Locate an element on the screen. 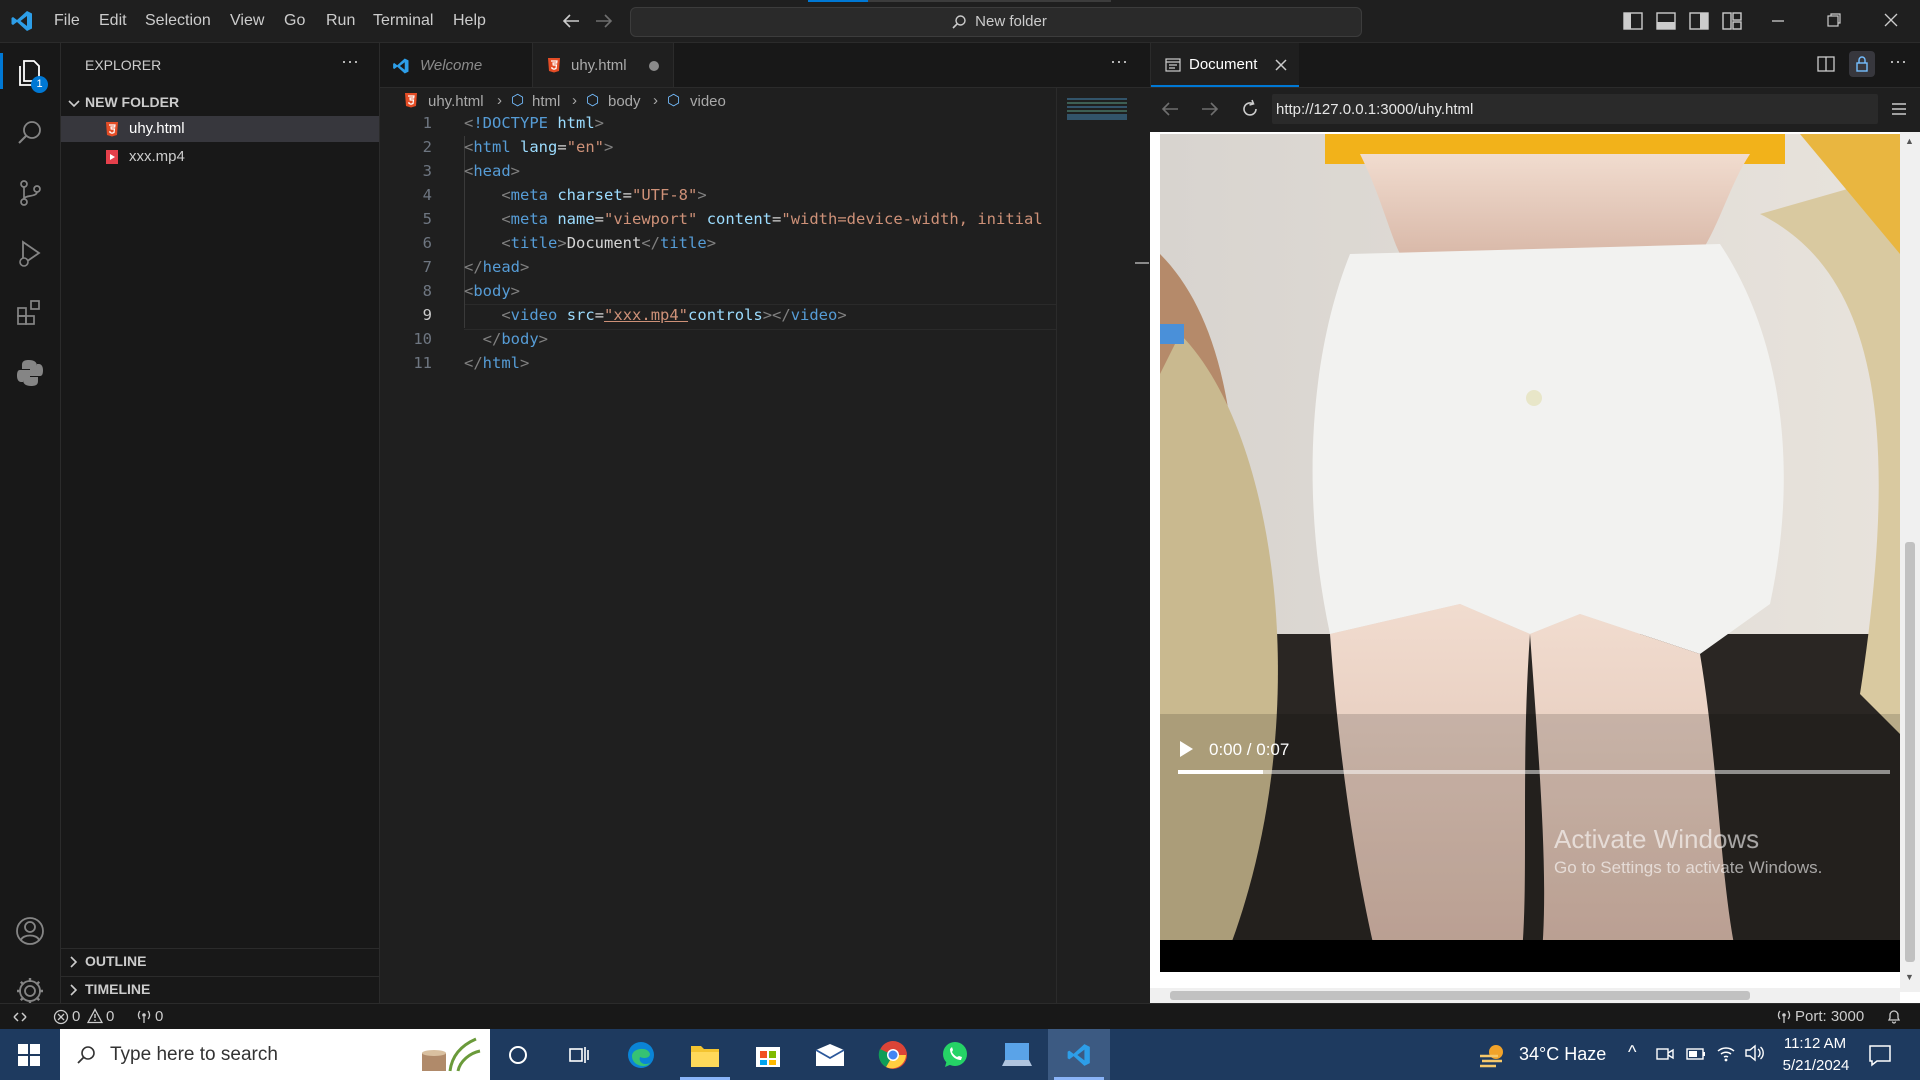 This screenshot has height=1080, width=1920. code-line: 9 <video src="xxx.mp4"controls></video> is located at coordinates (718, 318).